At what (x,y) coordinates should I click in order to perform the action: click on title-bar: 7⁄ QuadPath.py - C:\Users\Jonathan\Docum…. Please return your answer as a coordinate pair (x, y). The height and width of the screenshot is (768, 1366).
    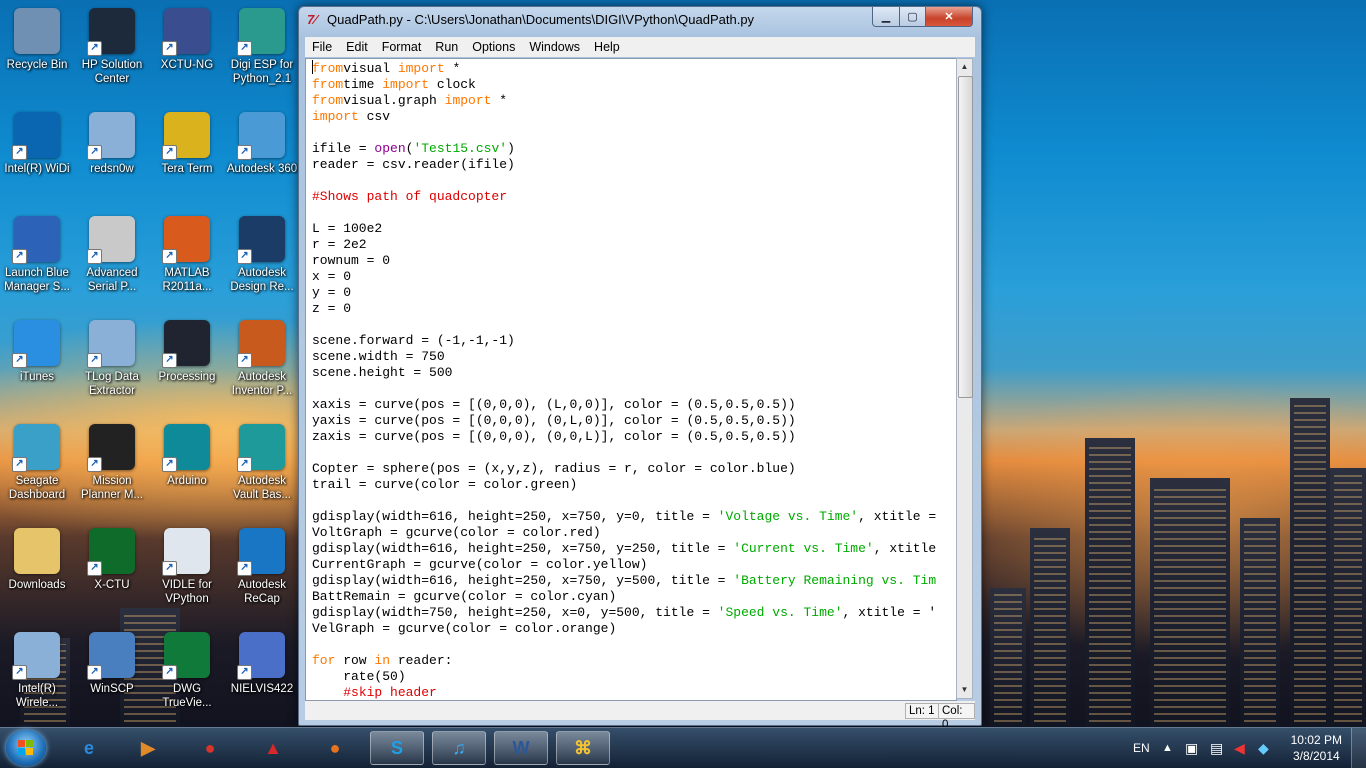
    Looking at the image, I should click on (640, 21).